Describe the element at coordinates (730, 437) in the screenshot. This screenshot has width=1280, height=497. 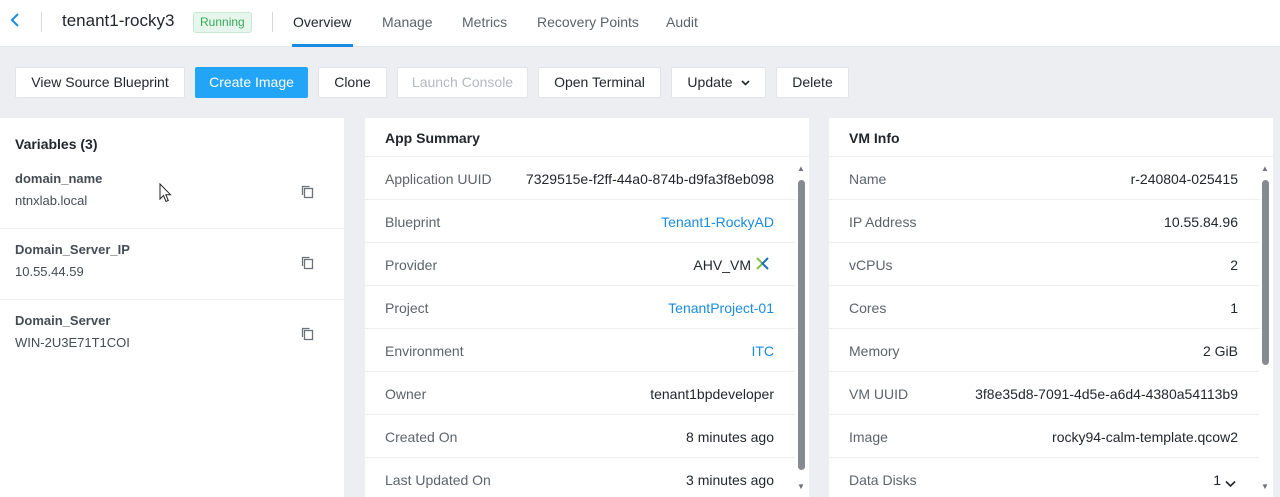
I see `created-on-value: 8 minutes ago` at that location.